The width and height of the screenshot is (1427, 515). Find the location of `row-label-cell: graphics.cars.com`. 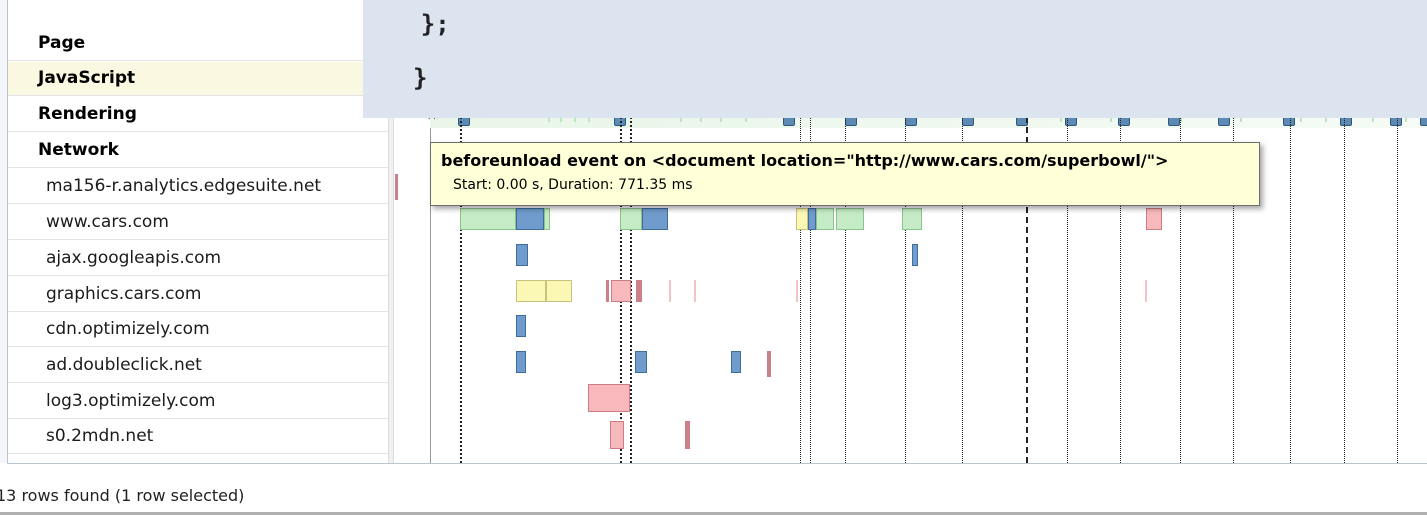

row-label-cell: graphics.cars.com is located at coordinates (198, 295).